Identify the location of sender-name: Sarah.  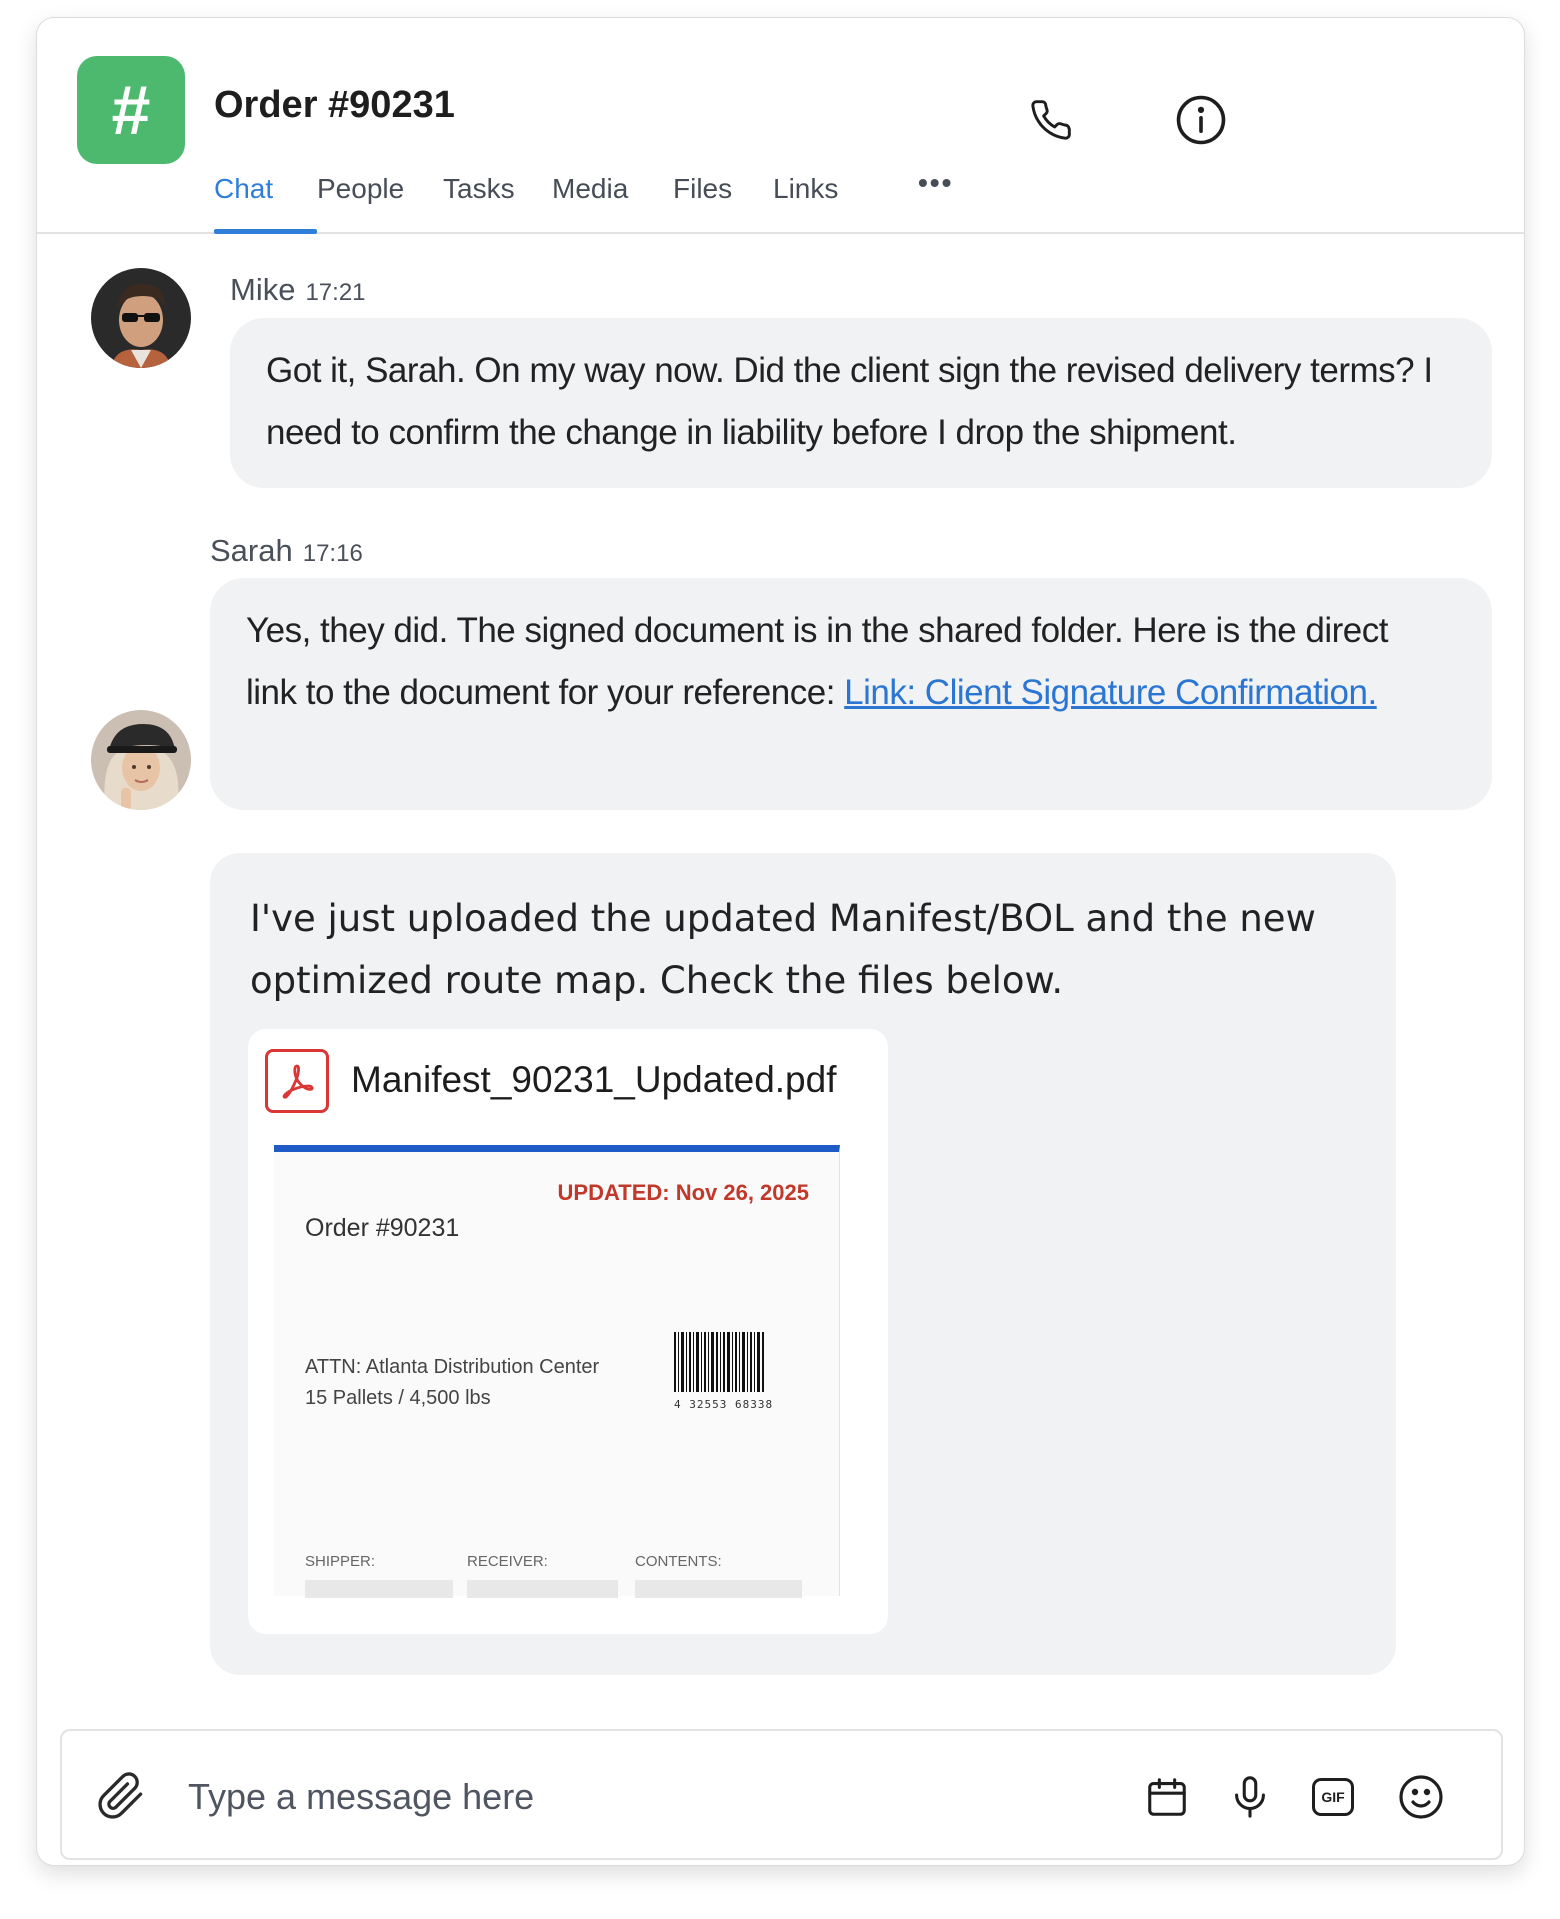
(251, 550).